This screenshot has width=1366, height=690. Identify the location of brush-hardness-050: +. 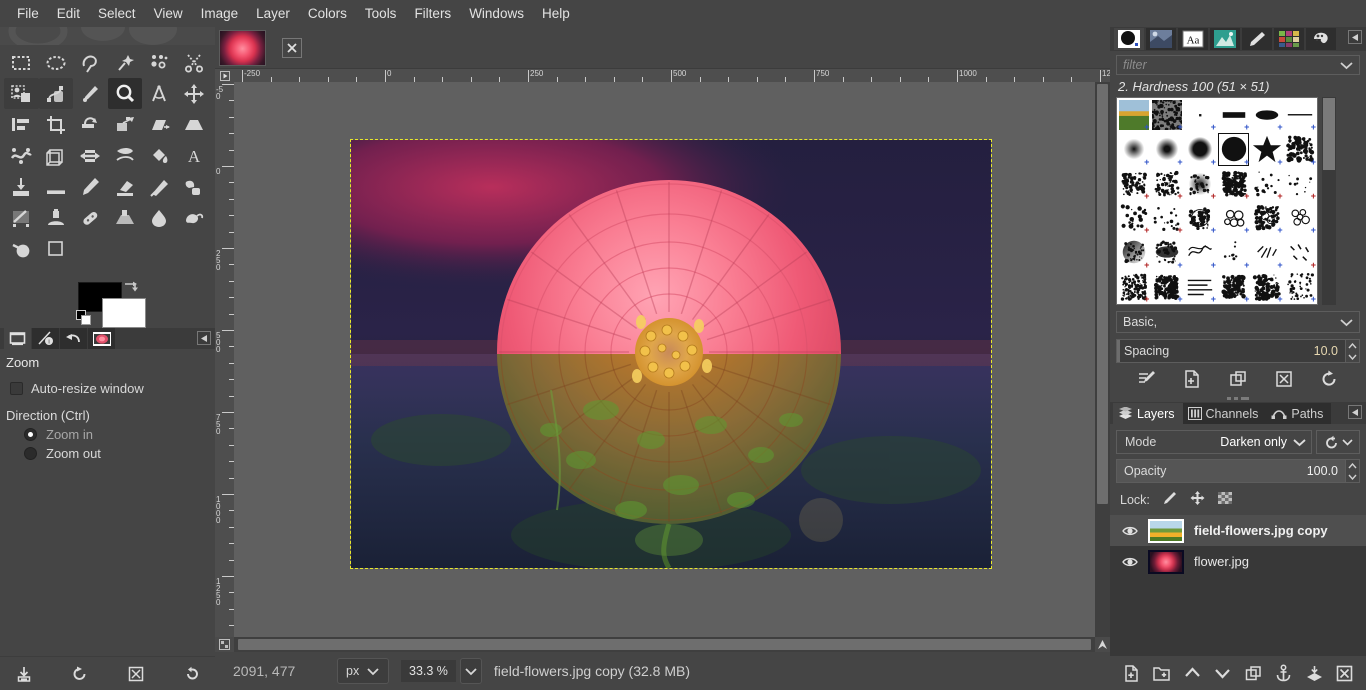
(1166, 149).